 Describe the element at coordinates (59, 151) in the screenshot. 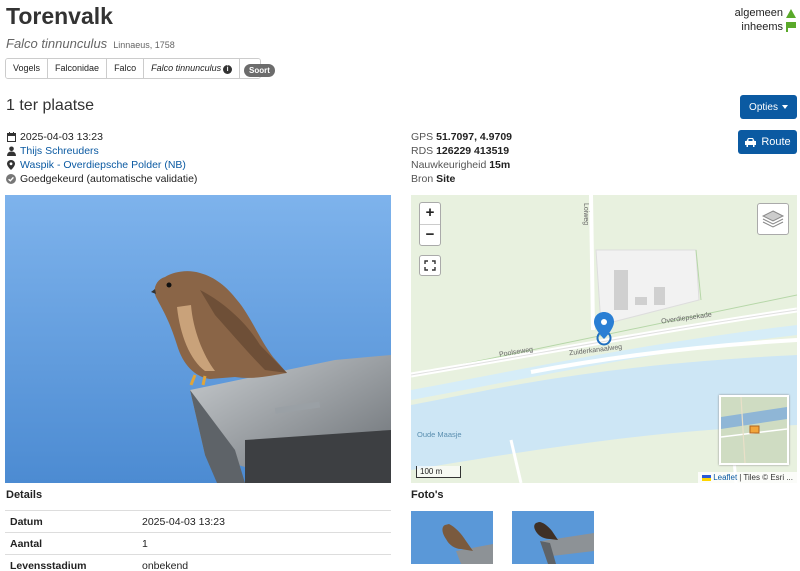

I see `observer-link: Thijs Schreuders` at that location.